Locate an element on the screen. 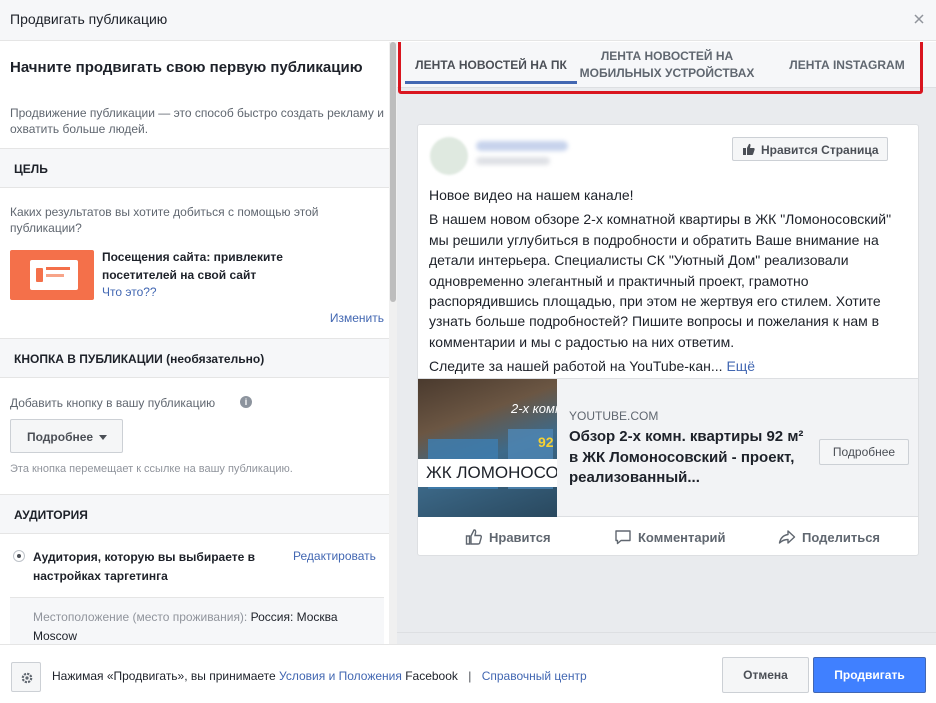  info-icon: i is located at coordinates (246, 402).